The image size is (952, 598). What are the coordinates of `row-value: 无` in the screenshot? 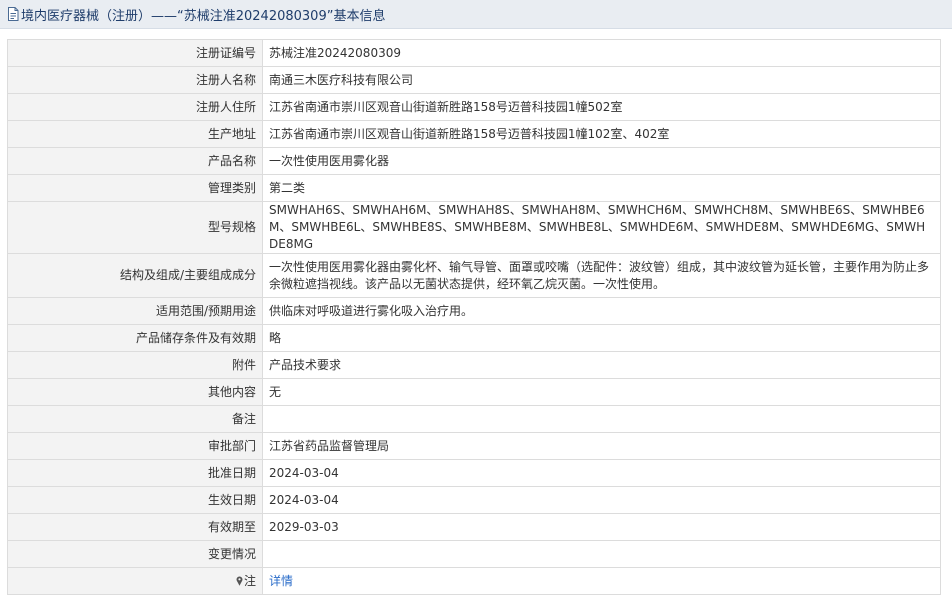 It's located at (601, 392).